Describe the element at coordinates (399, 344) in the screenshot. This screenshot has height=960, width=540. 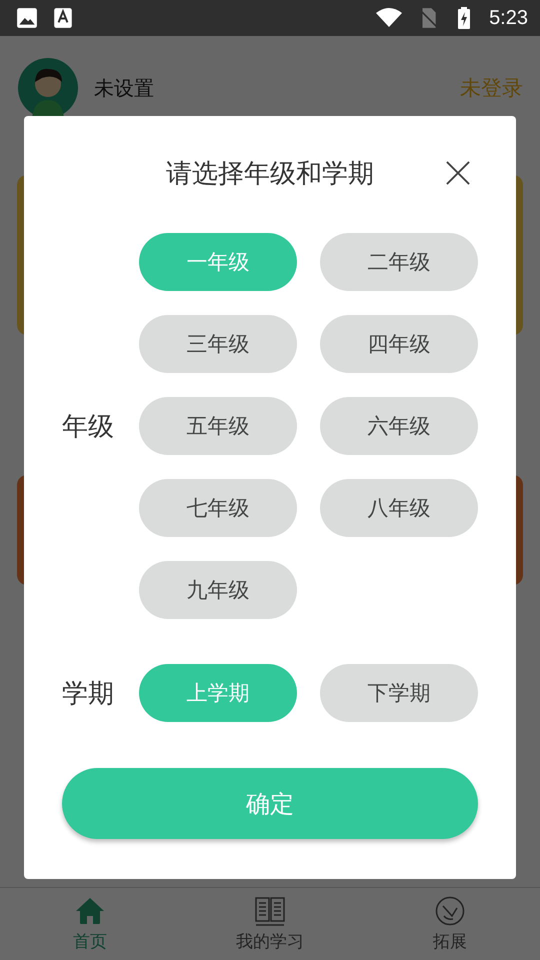
I see `grade-option: 四年级` at that location.